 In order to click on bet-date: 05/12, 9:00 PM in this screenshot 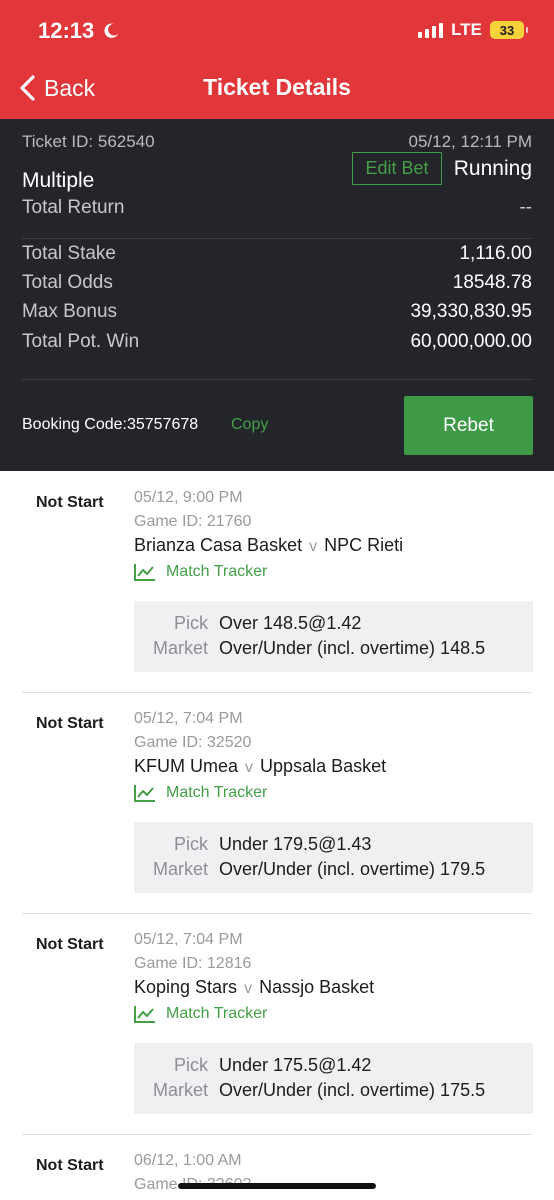, I will do `click(188, 497)`.